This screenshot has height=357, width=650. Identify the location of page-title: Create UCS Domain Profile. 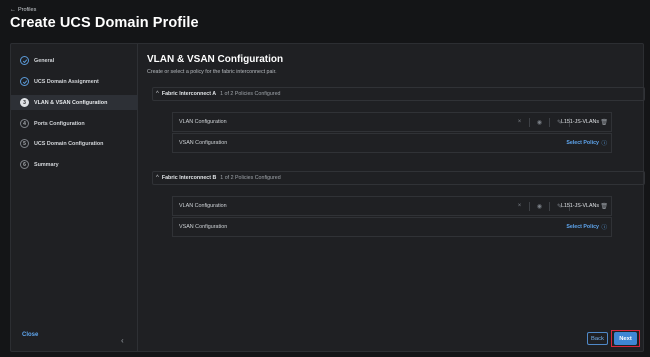
(104, 23).